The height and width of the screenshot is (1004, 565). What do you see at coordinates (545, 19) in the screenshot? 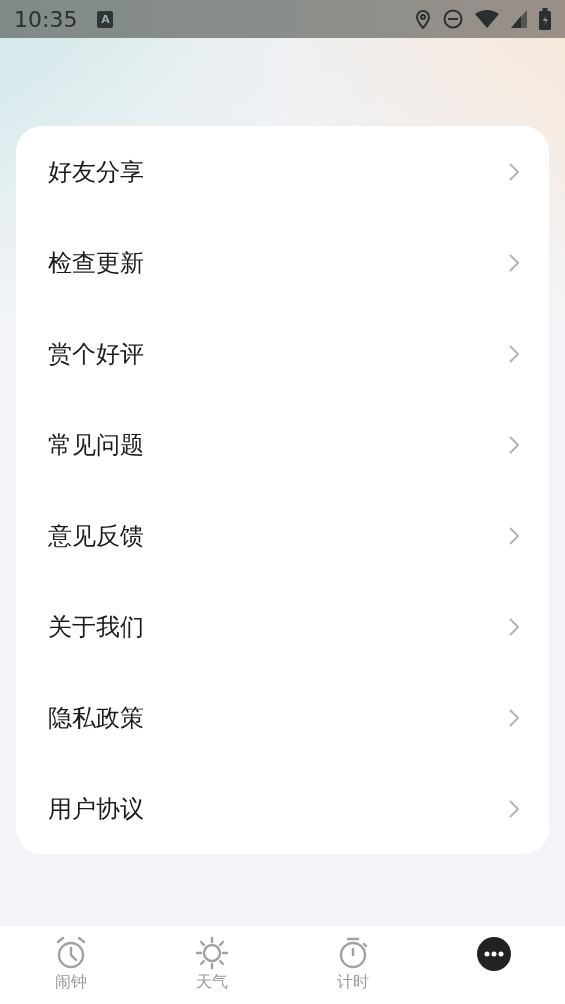
I see `battery-icon` at bounding box center [545, 19].